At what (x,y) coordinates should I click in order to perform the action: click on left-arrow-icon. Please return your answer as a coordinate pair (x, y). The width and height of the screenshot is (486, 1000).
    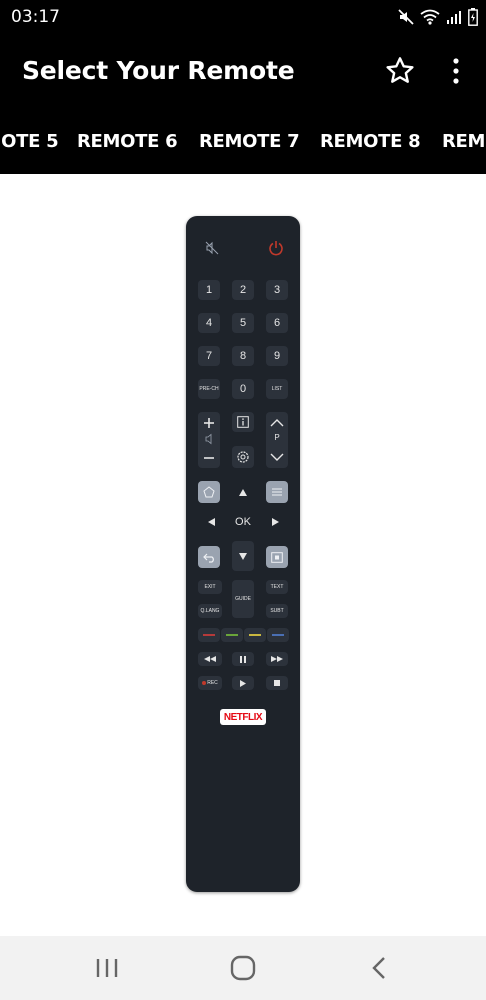
    Looking at the image, I should click on (211, 522).